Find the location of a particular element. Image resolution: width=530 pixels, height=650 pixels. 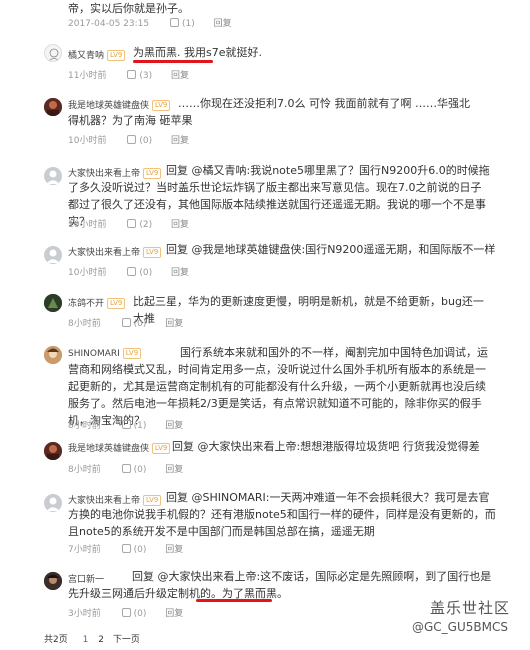

comment-meta: 7小时前 (0) 回复 is located at coordinates (125, 548).